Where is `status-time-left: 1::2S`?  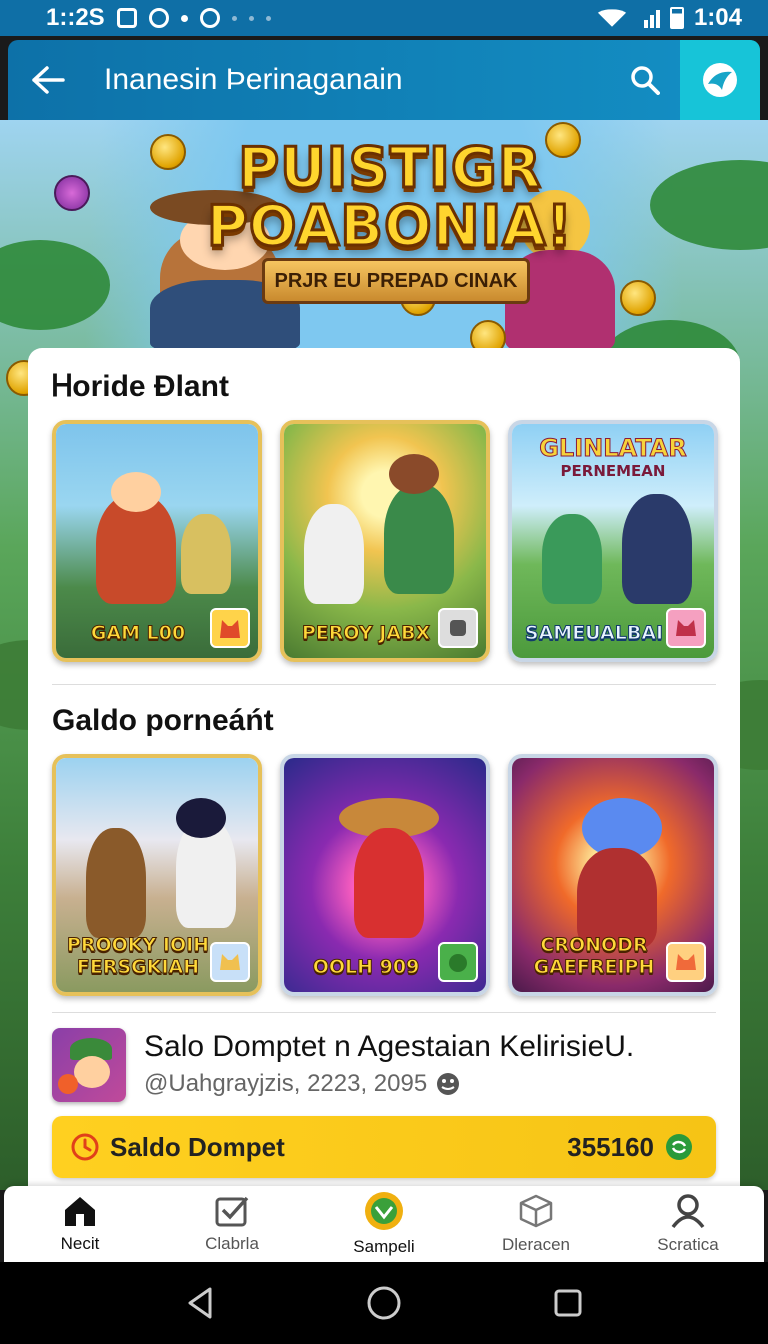 status-time-left: 1::2S is located at coordinates (75, 17).